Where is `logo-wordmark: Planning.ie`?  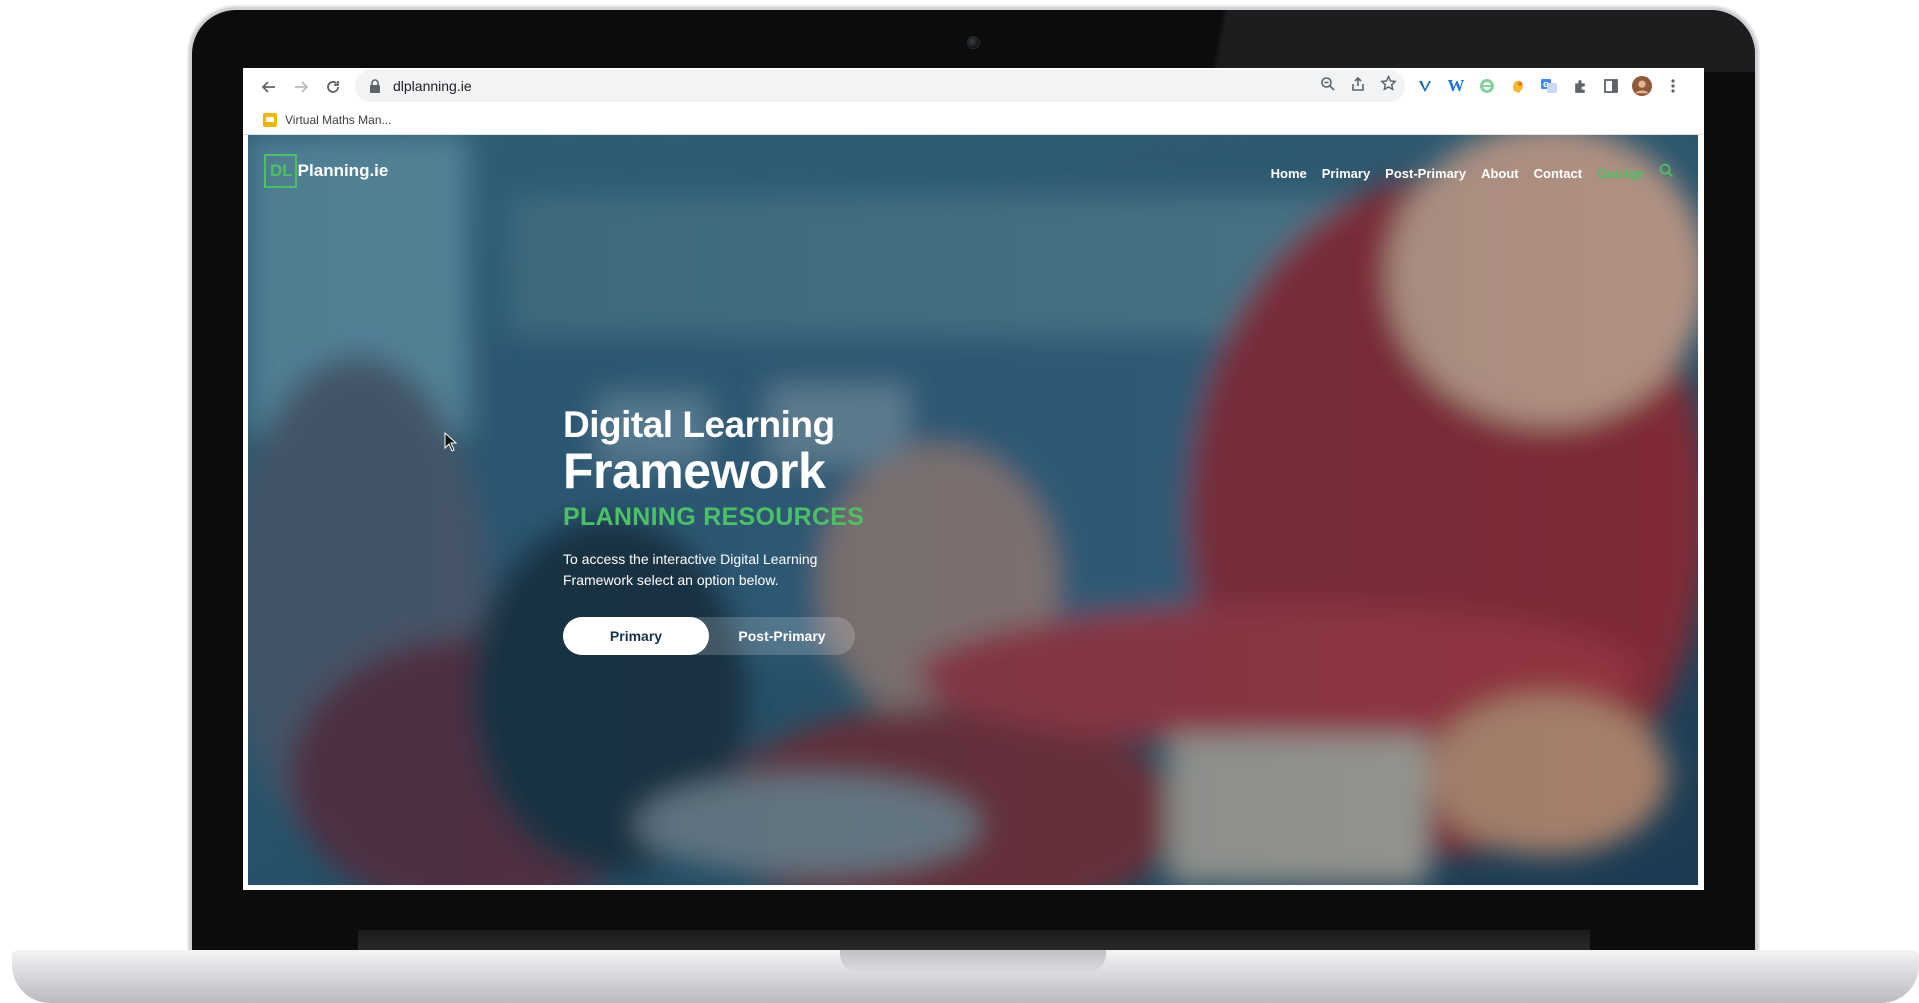
logo-wordmark: Planning.ie is located at coordinates (343, 170).